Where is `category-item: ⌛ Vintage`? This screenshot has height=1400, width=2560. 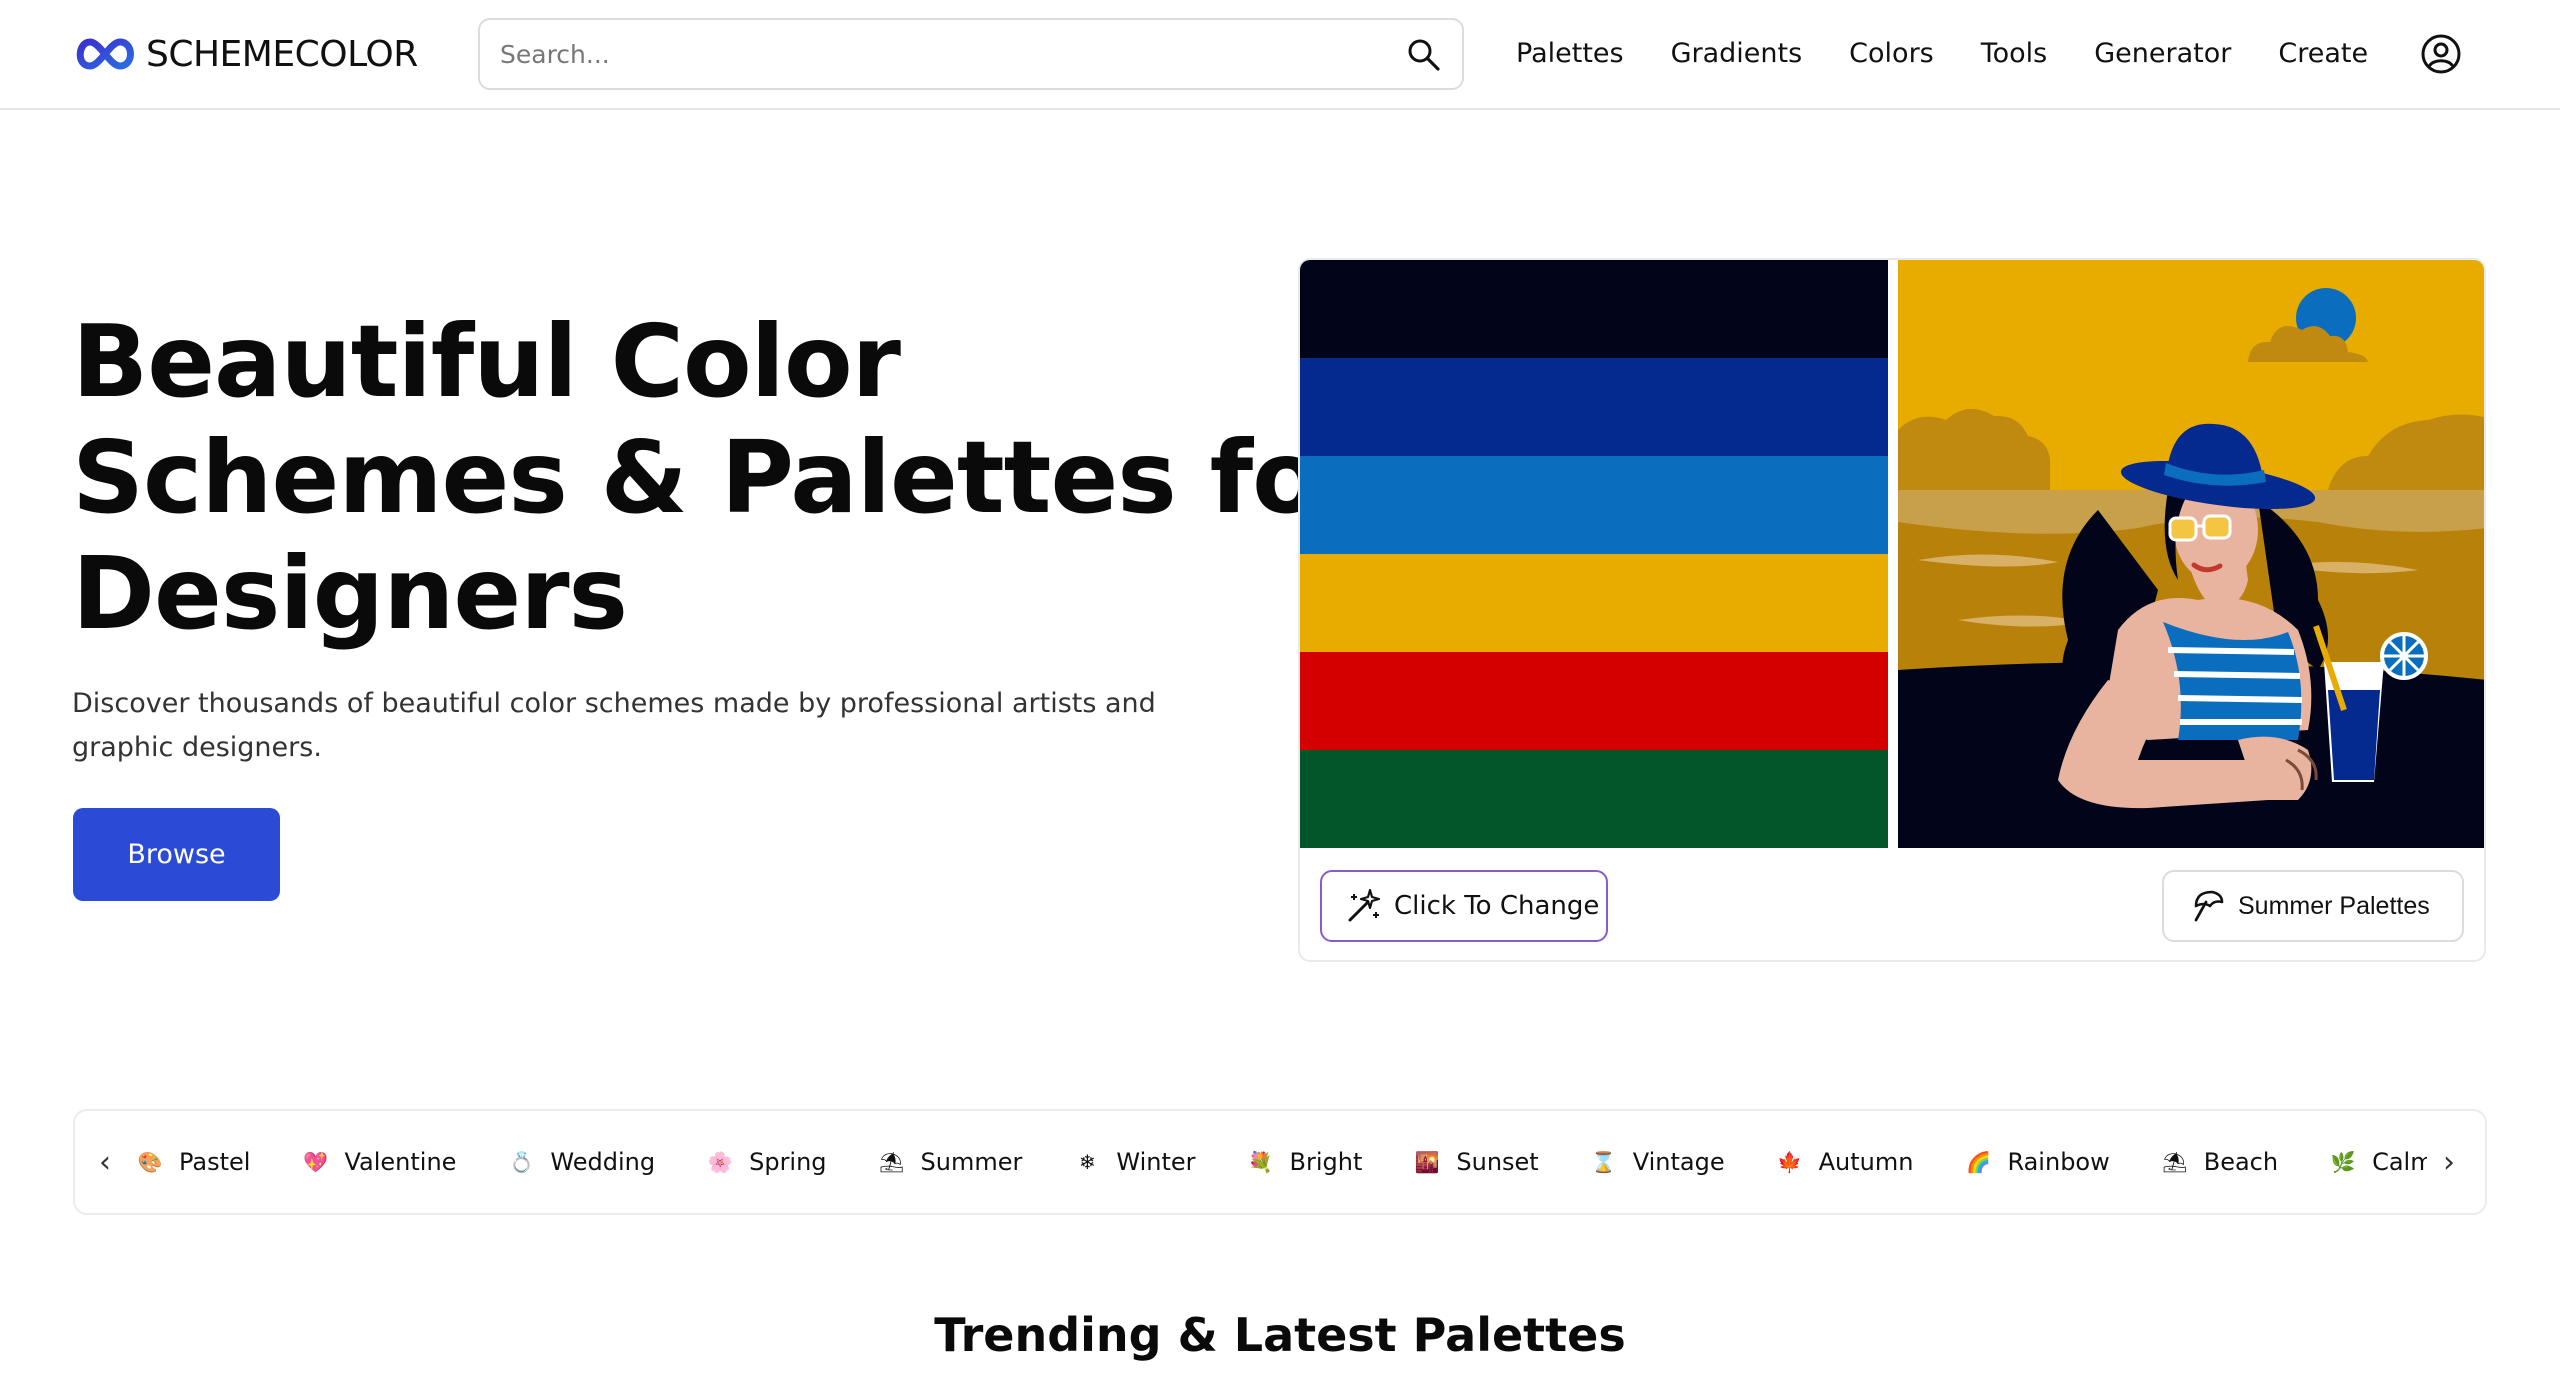 category-item: ⌛ Vintage is located at coordinates (1658, 1162).